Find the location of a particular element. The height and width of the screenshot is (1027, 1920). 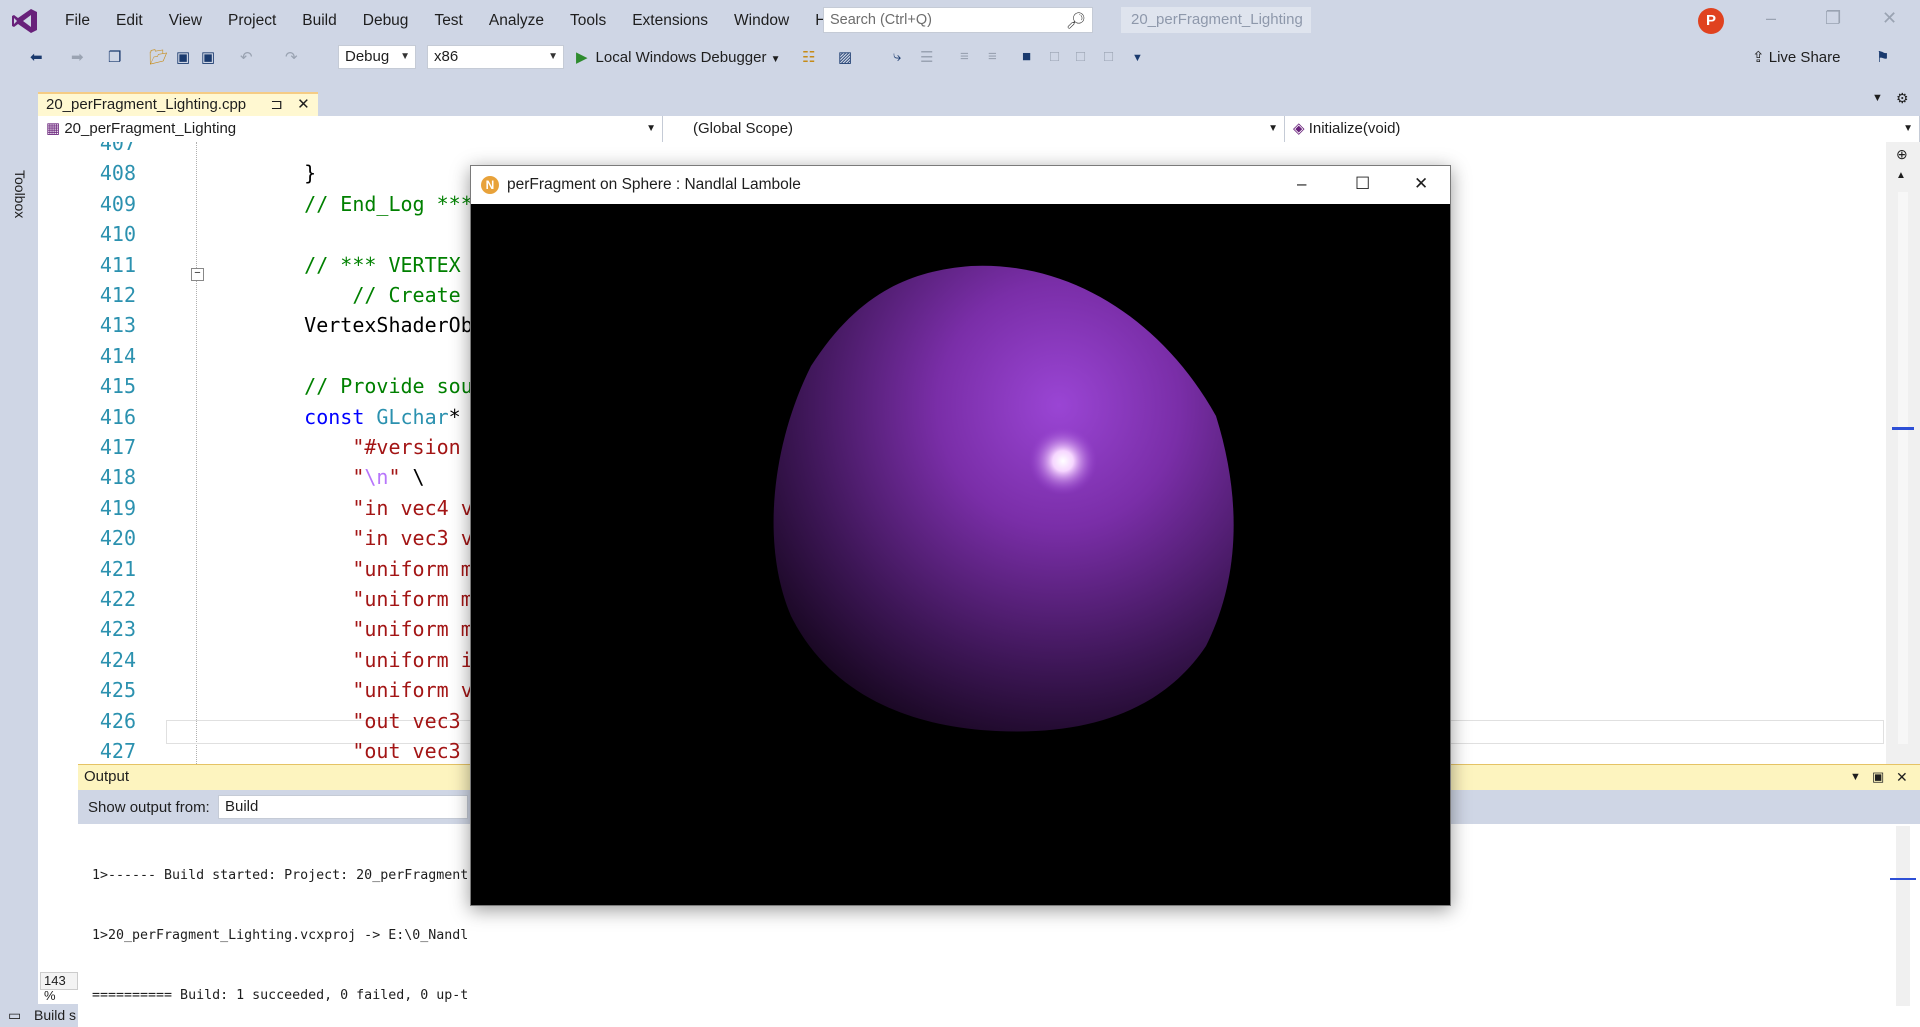

bookmark-icon: ■ is located at coordinates (1026, 56).